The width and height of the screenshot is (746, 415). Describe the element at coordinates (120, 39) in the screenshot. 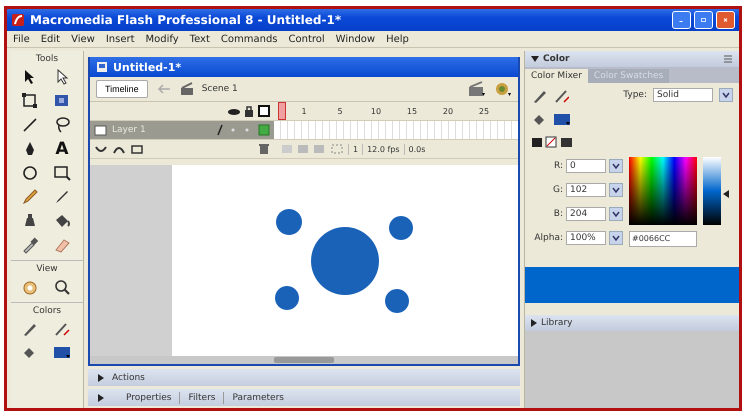

I see `menu-item: Insert` at that location.